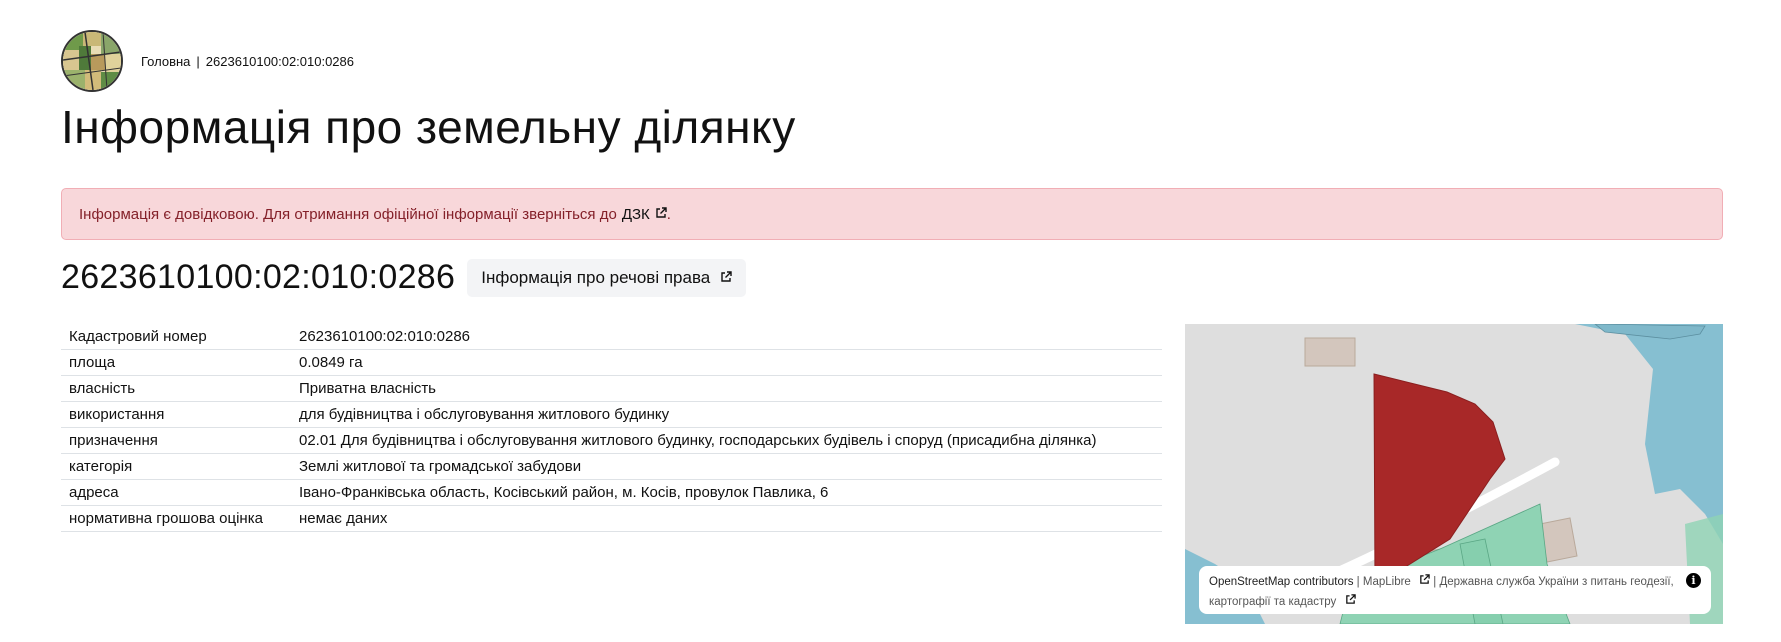 The image size is (1781, 642). What do you see at coordinates (428, 127) in the screenshot?
I see `page-title: Інформація про земельну ділянку` at bounding box center [428, 127].